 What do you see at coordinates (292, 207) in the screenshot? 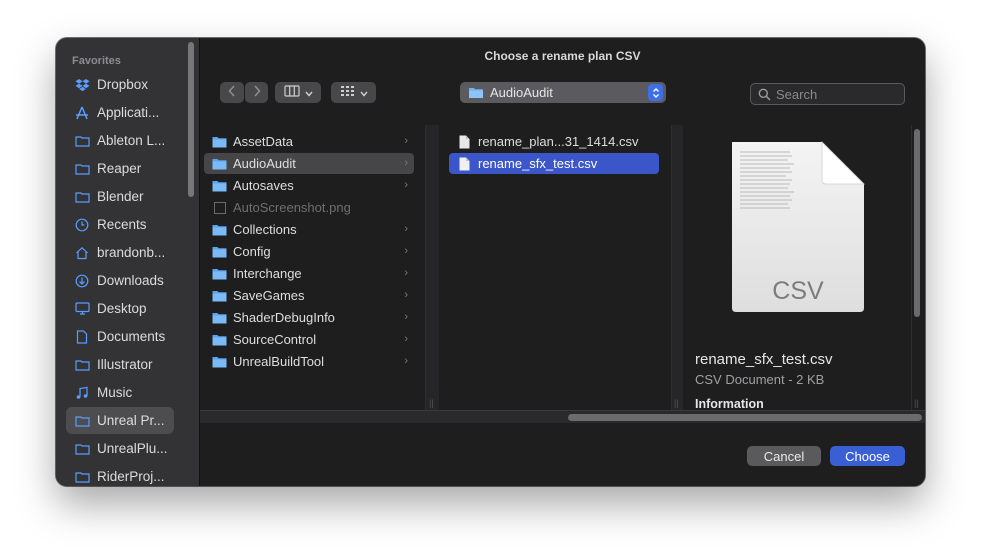
I see `item-label: AutoScreenshot.png` at bounding box center [292, 207].